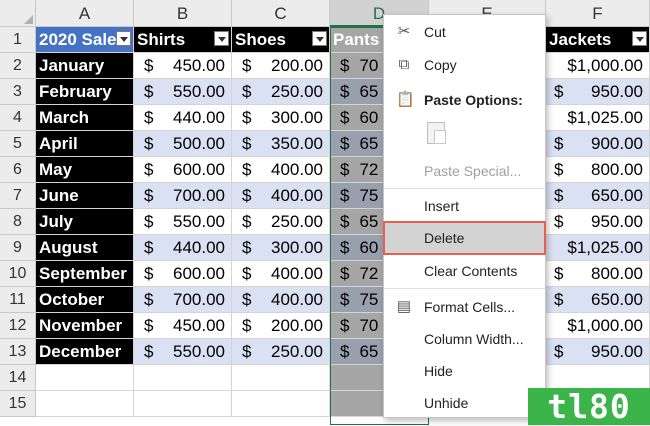  Describe the element at coordinates (18, 92) in the screenshot. I see `row-header: 3` at that location.